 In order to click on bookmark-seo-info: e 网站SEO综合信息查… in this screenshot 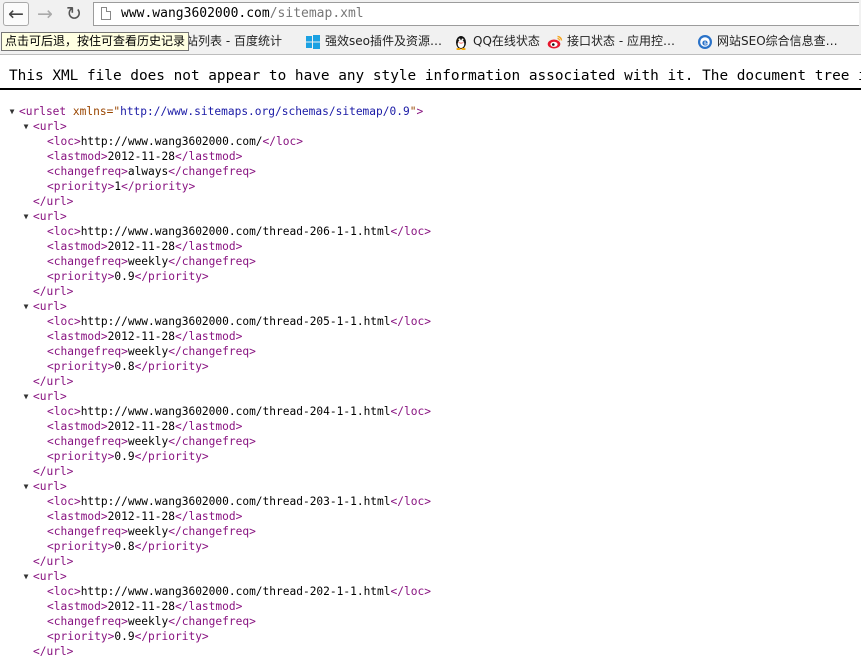, I will do `click(767, 41)`.